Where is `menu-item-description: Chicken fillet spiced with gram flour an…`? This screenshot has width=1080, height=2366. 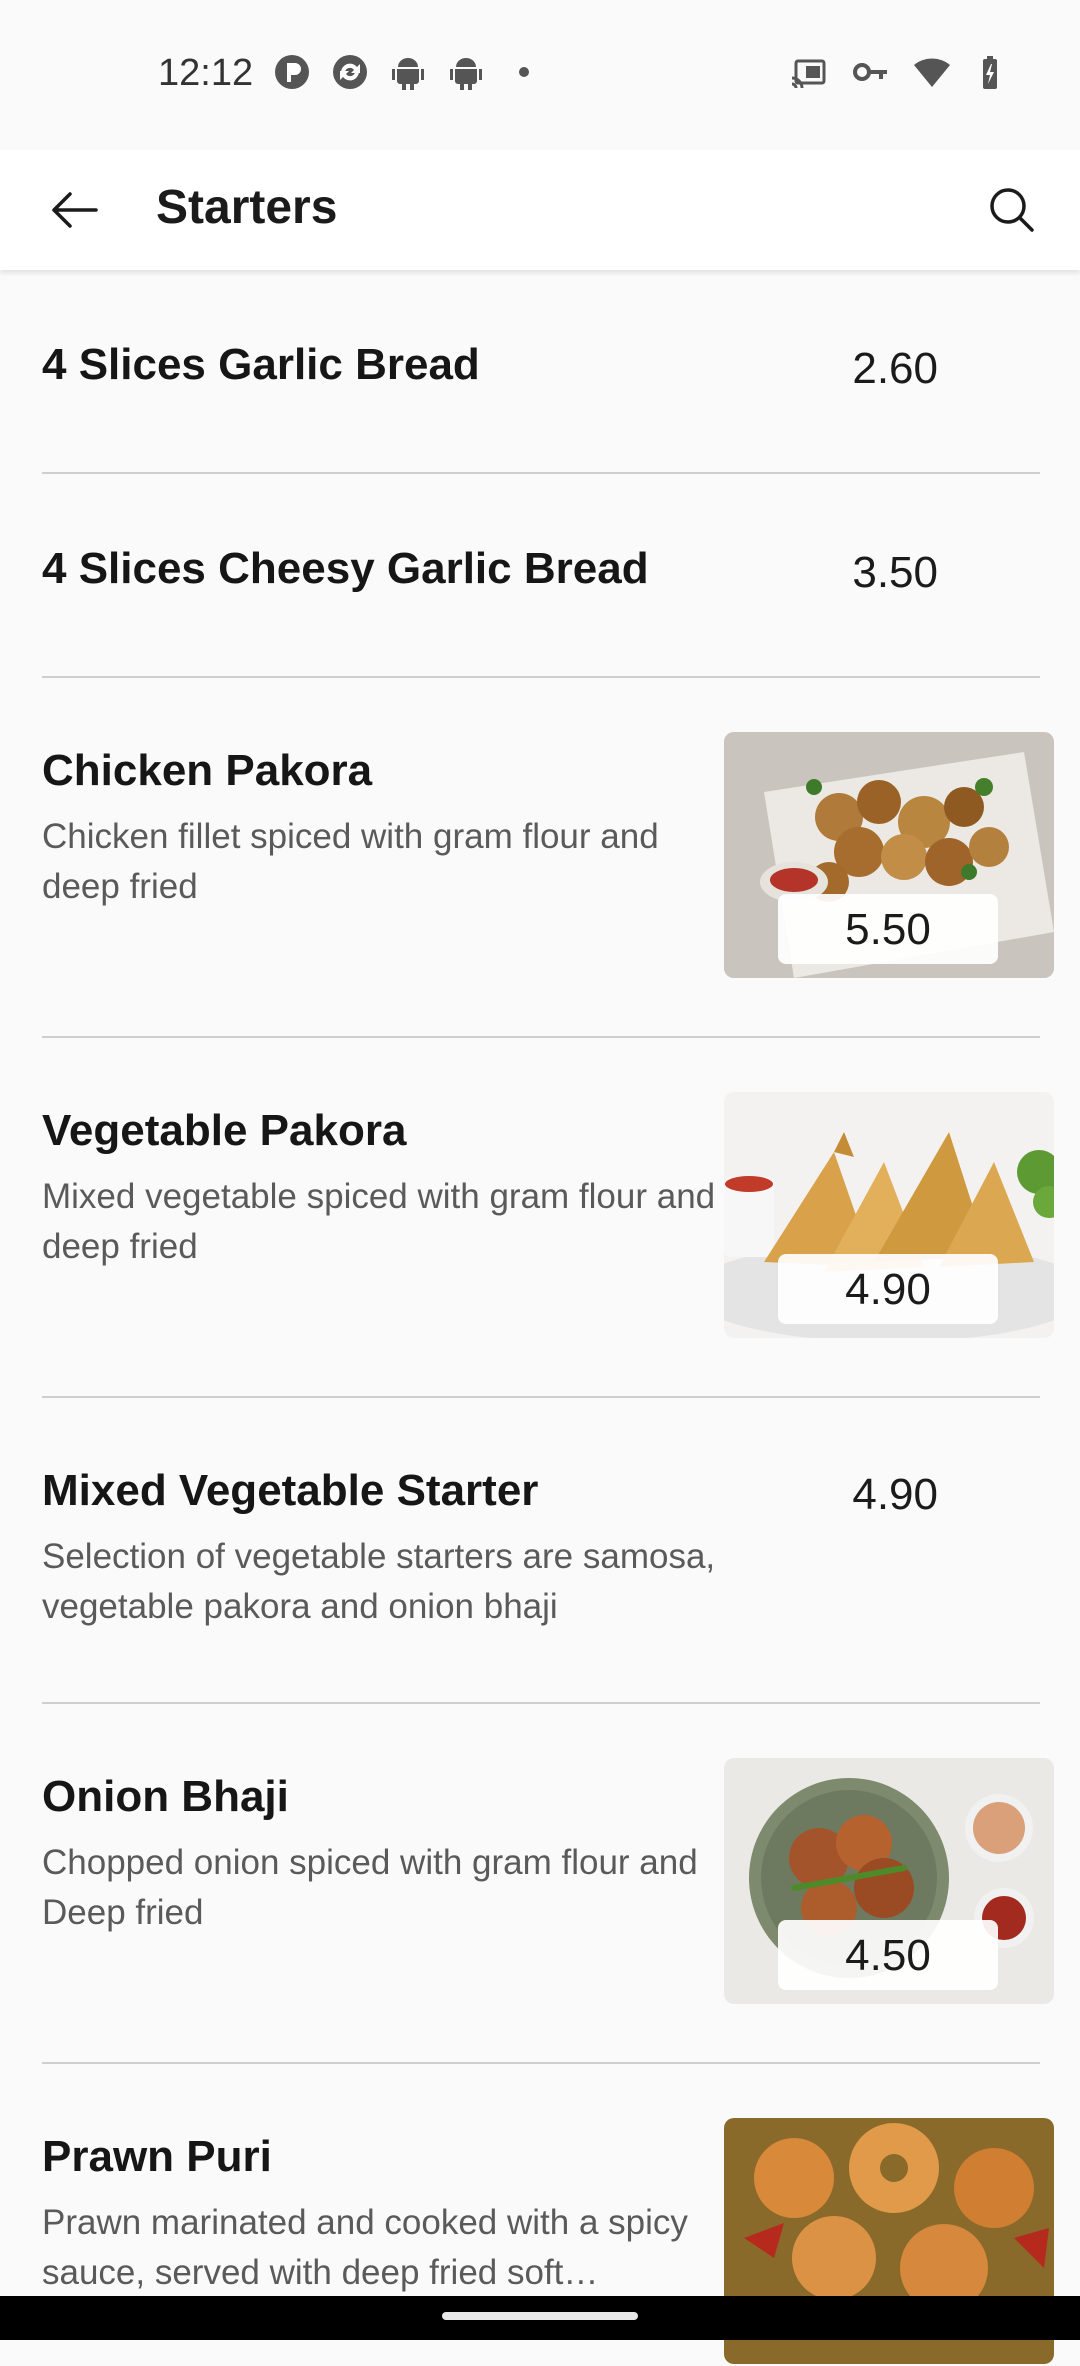
menu-item-description: Chicken fillet spiced with gram flour an… is located at coordinates (350, 861).